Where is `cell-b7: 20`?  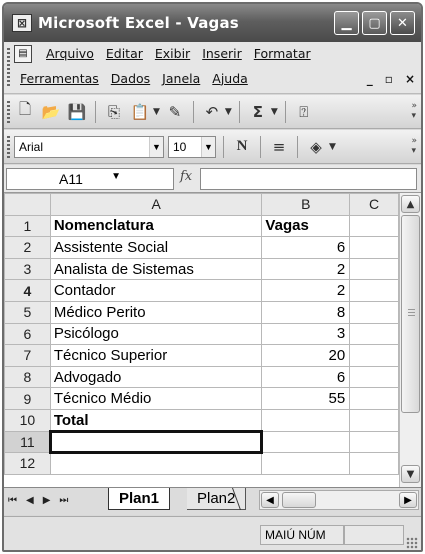 cell-b7: 20 is located at coordinates (306, 355).